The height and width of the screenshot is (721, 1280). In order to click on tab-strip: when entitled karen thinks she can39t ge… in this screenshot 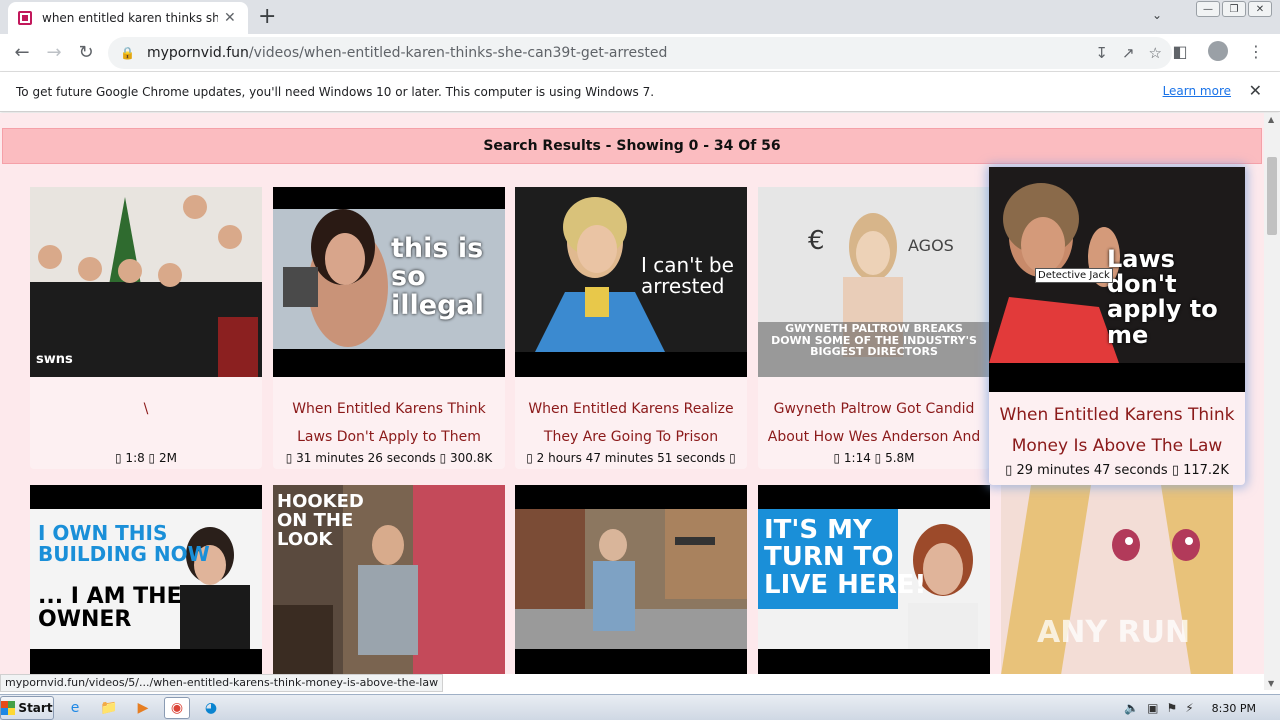, I will do `click(640, 17)`.